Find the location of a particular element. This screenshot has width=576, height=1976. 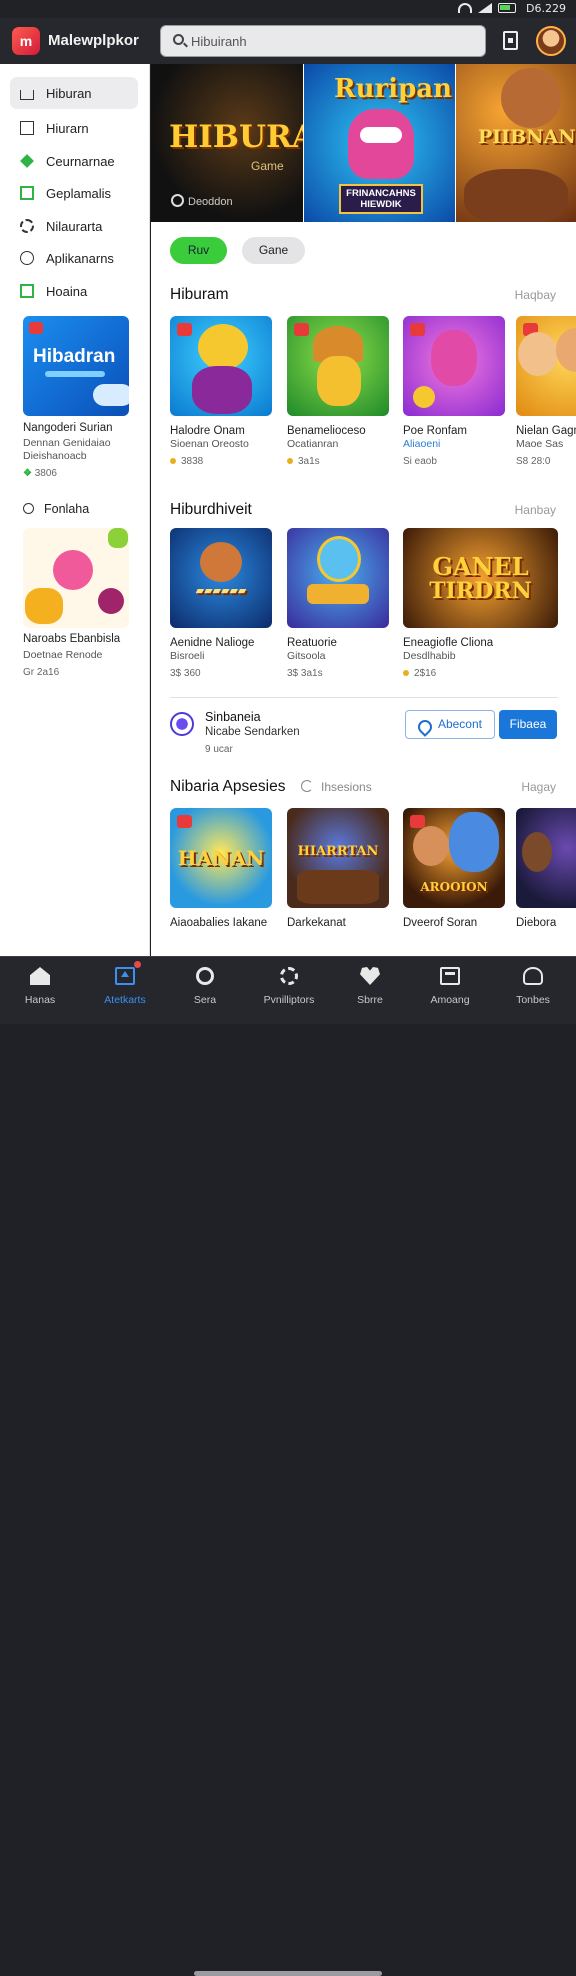

game-thumbnail: HIARRTAN is located at coordinates (338, 858).